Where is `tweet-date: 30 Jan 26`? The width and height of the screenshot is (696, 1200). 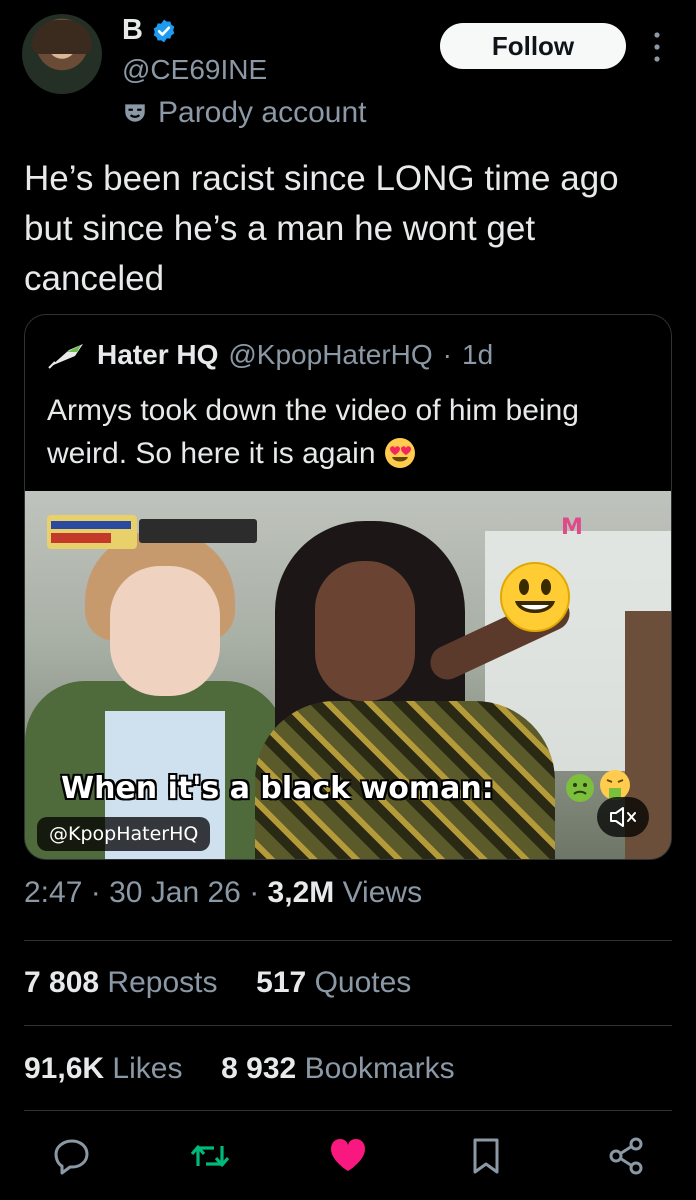
tweet-date: 30 Jan 26 is located at coordinates (175, 892).